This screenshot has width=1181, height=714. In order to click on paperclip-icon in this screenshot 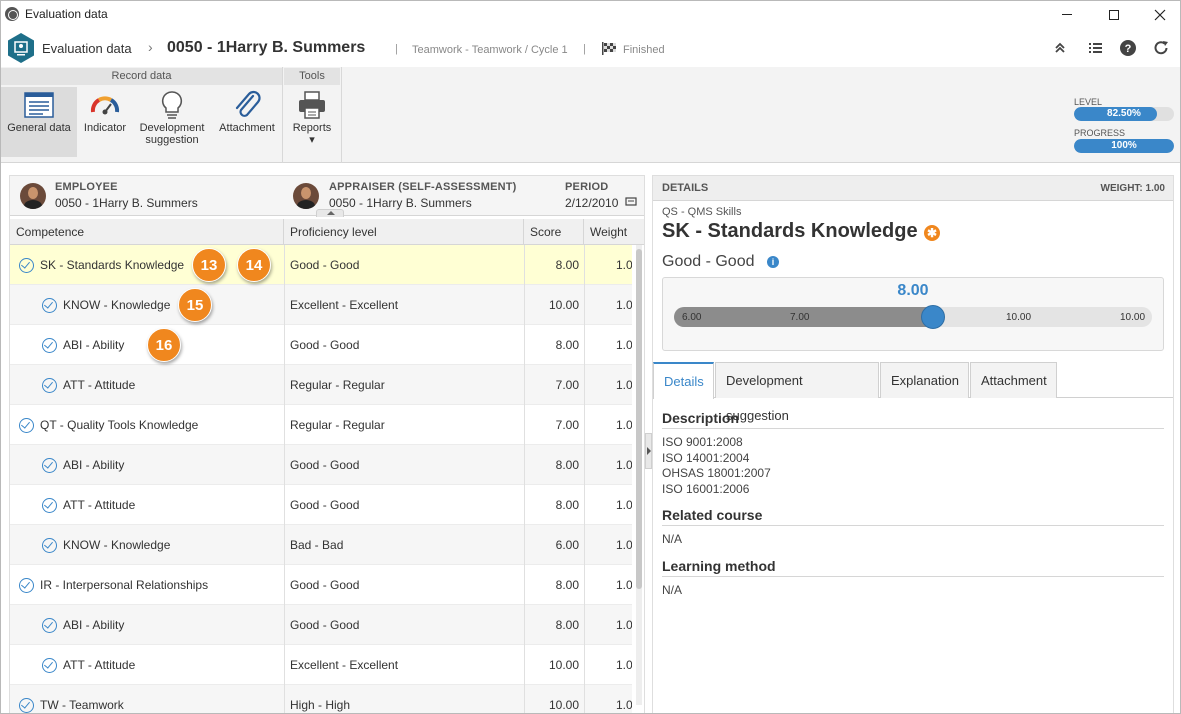, I will do `click(248, 103)`.